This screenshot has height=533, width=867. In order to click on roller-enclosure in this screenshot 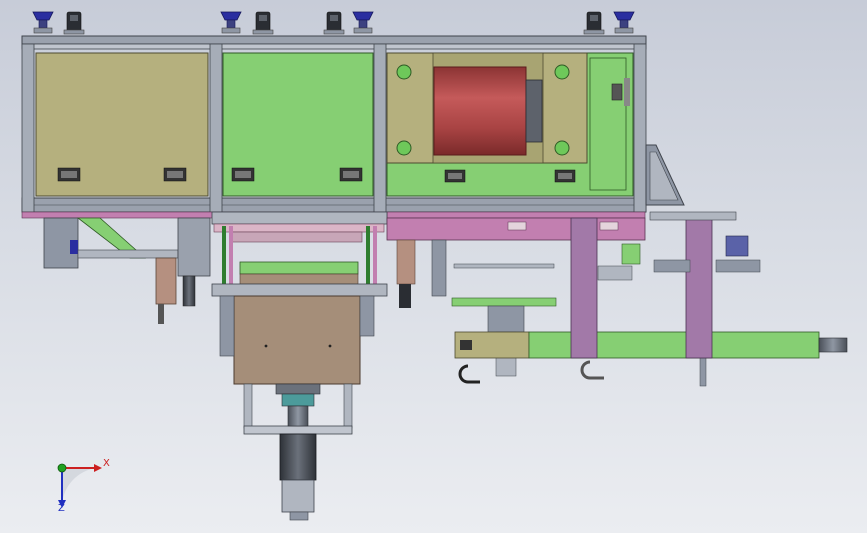, I will do `click(510, 124)`.